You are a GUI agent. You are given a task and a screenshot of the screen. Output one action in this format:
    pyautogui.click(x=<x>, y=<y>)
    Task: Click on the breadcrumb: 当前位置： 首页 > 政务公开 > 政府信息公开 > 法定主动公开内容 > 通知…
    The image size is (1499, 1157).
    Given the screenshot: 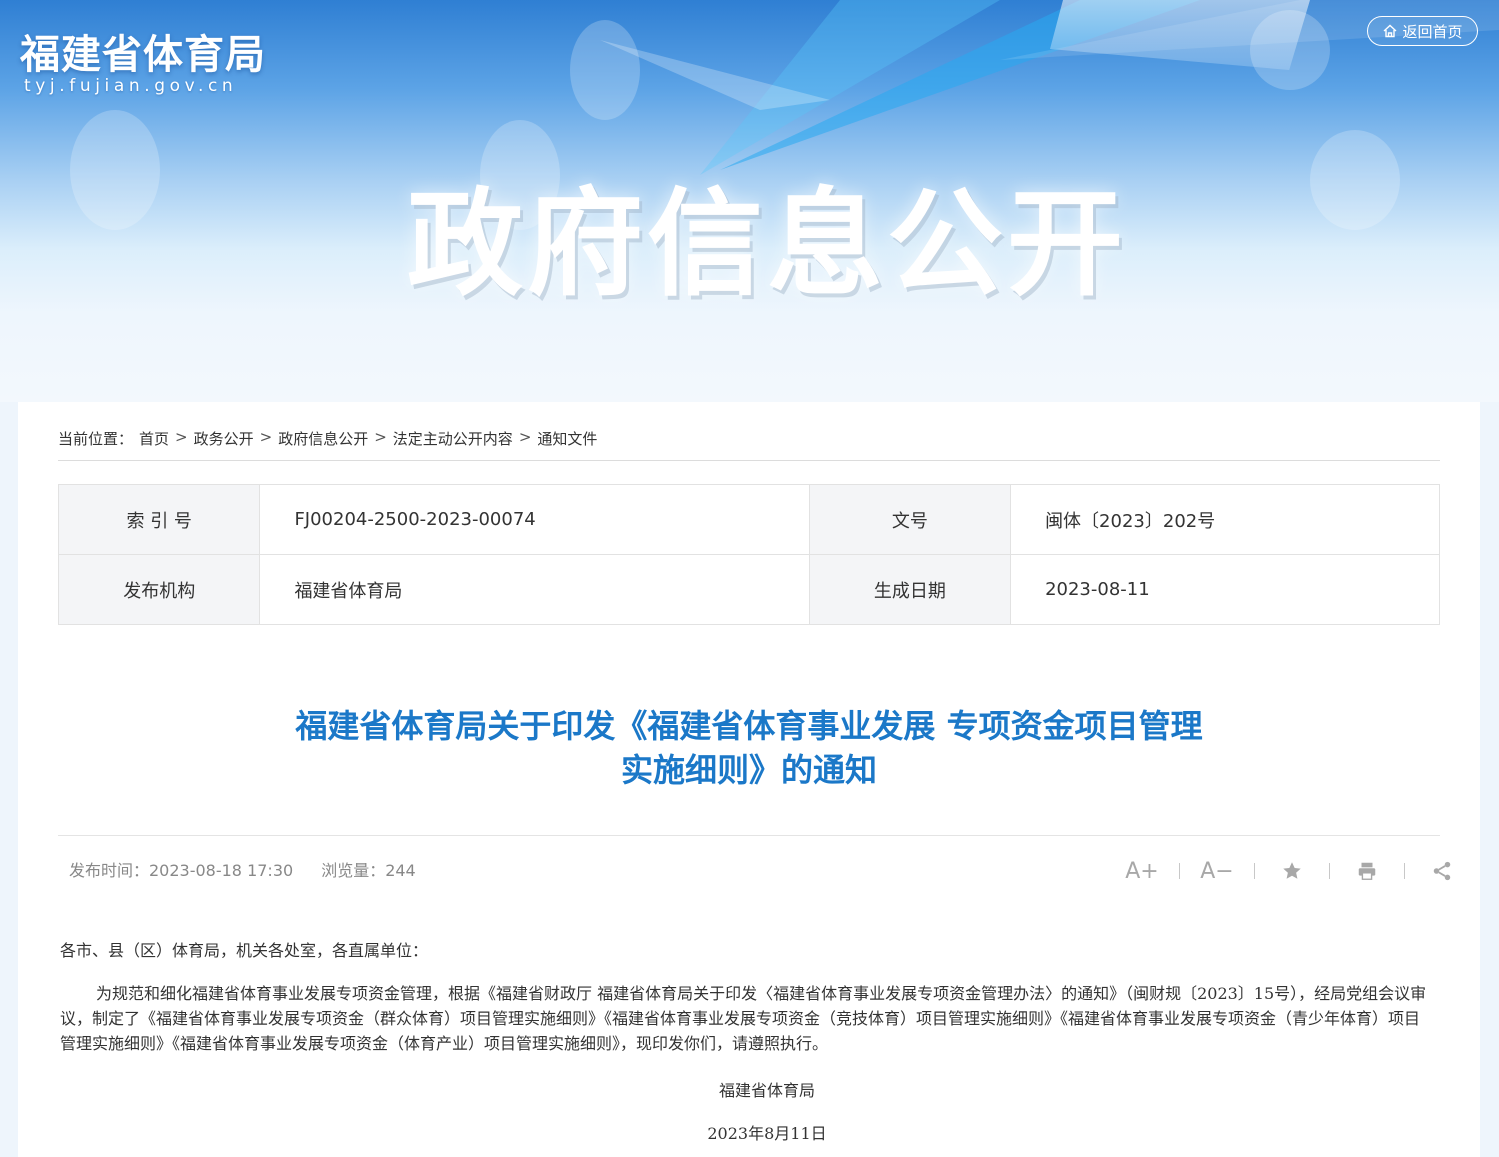 What is the action you would take?
    pyautogui.click(x=327, y=438)
    